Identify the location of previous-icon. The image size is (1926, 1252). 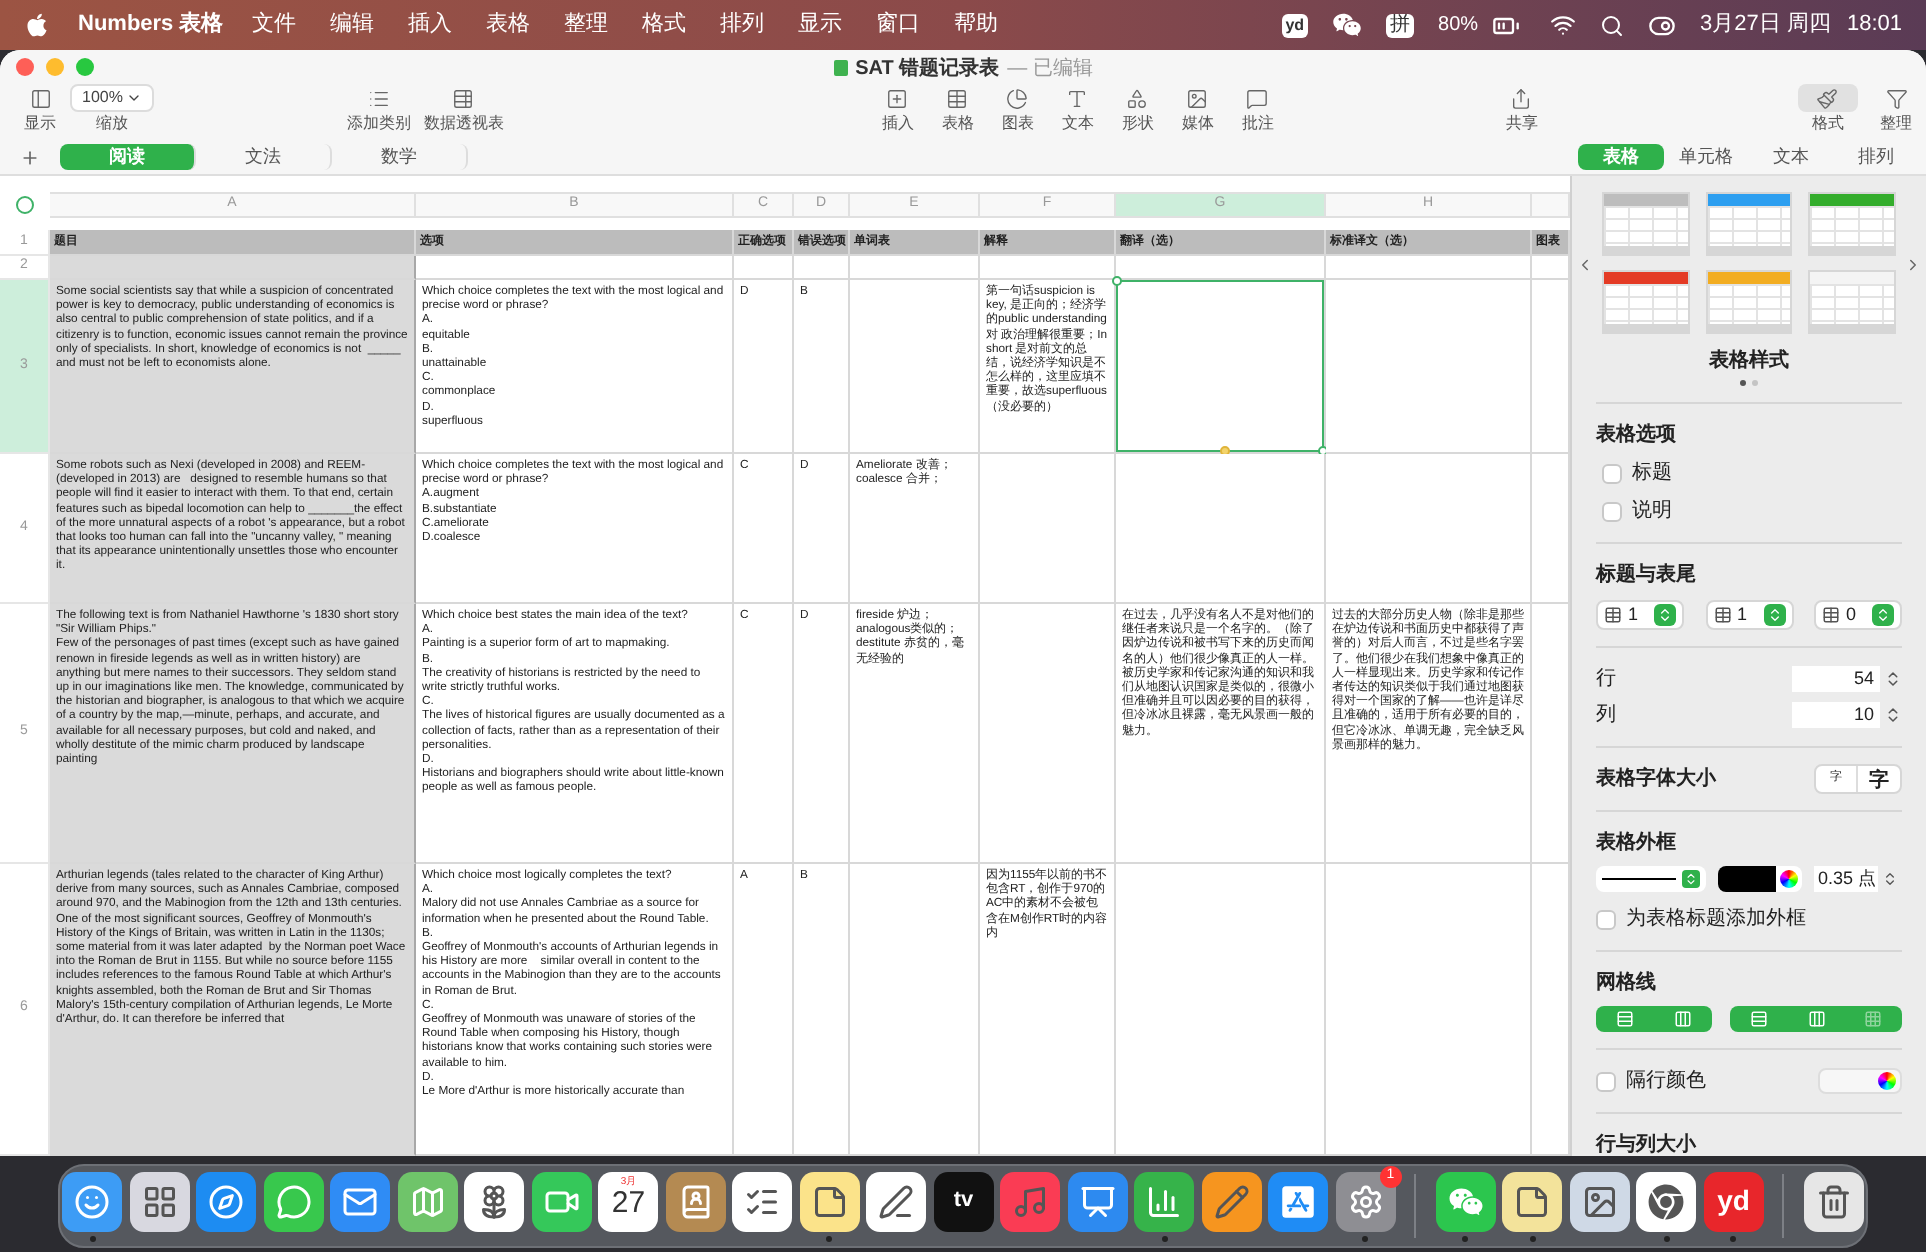
(1585, 265).